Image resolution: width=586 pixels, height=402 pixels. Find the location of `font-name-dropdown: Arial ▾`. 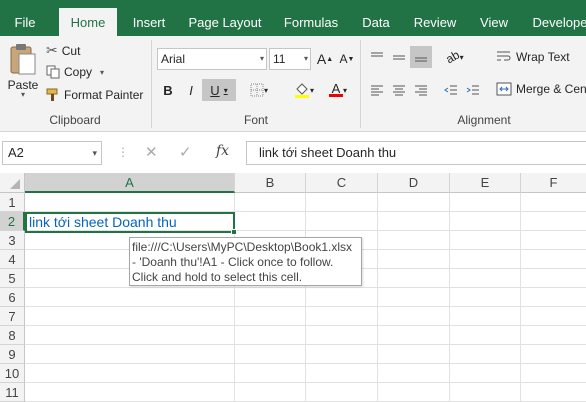

font-name-dropdown: Arial ▾ is located at coordinates (212, 59).